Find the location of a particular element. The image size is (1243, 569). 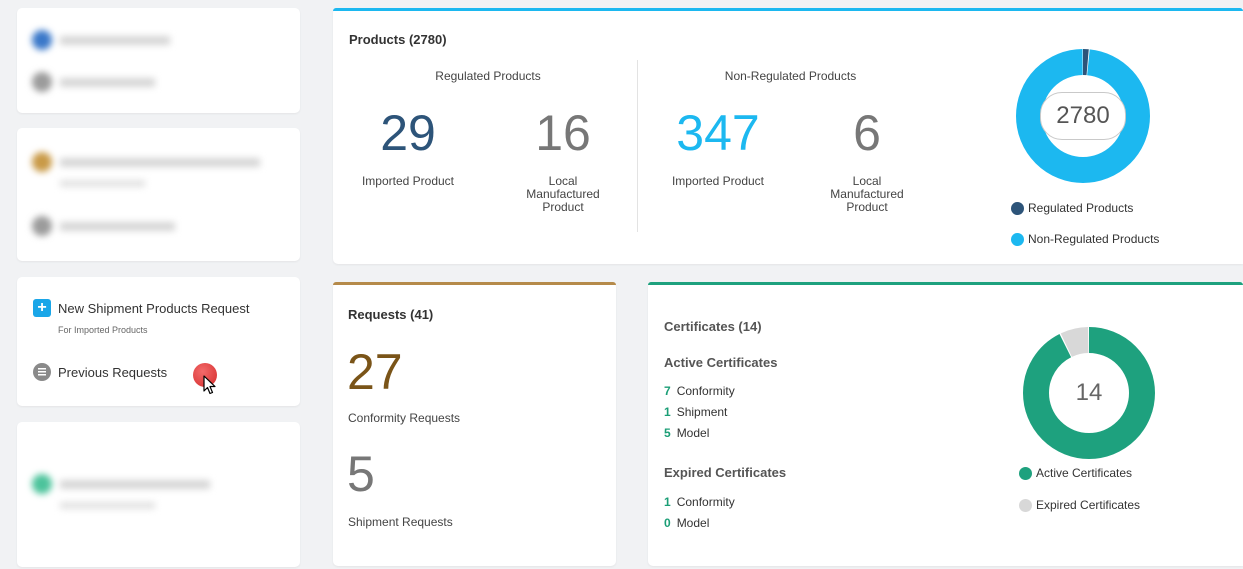

non-regulated-products-title: Non-Regulated Products is located at coordinates (790, 76).